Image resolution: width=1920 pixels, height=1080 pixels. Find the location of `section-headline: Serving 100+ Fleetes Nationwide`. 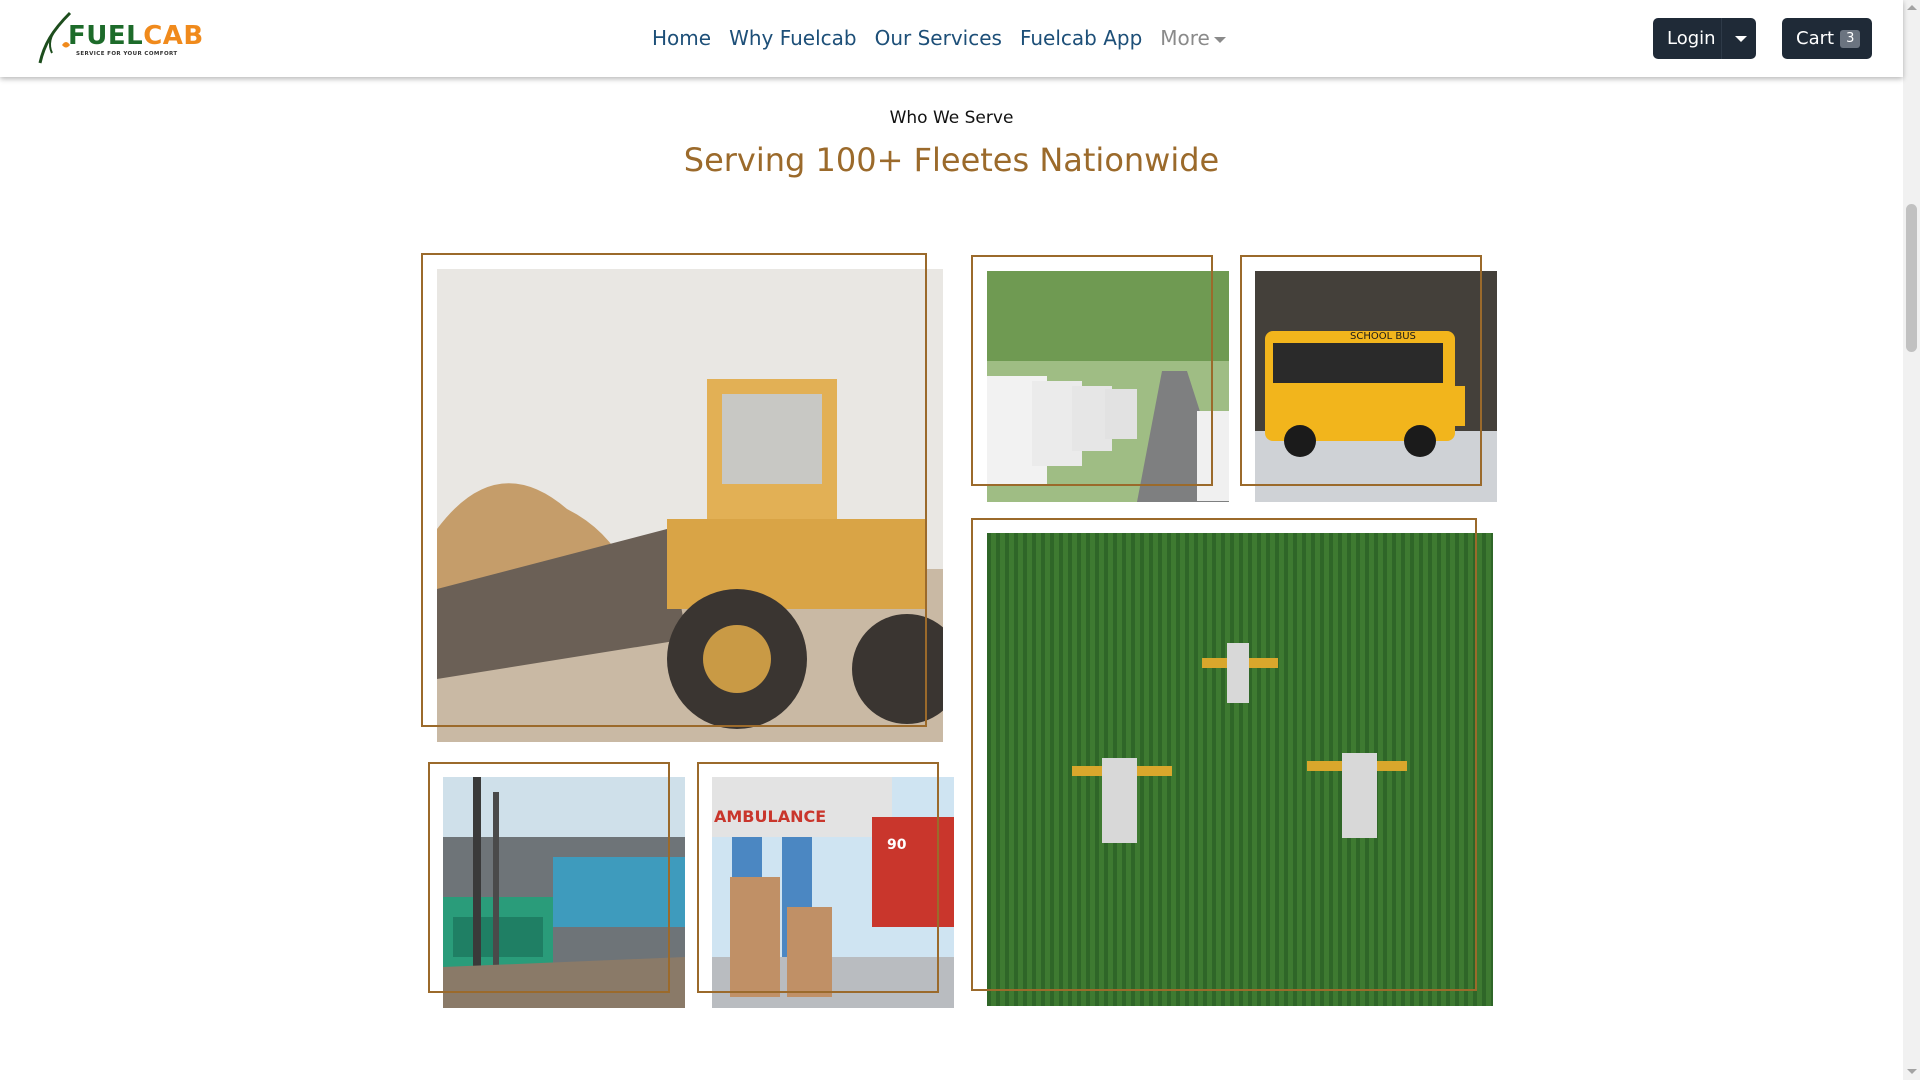

section-headline: Serving 100+ Fleetes Nationwide is located at coordinates (951, 160).